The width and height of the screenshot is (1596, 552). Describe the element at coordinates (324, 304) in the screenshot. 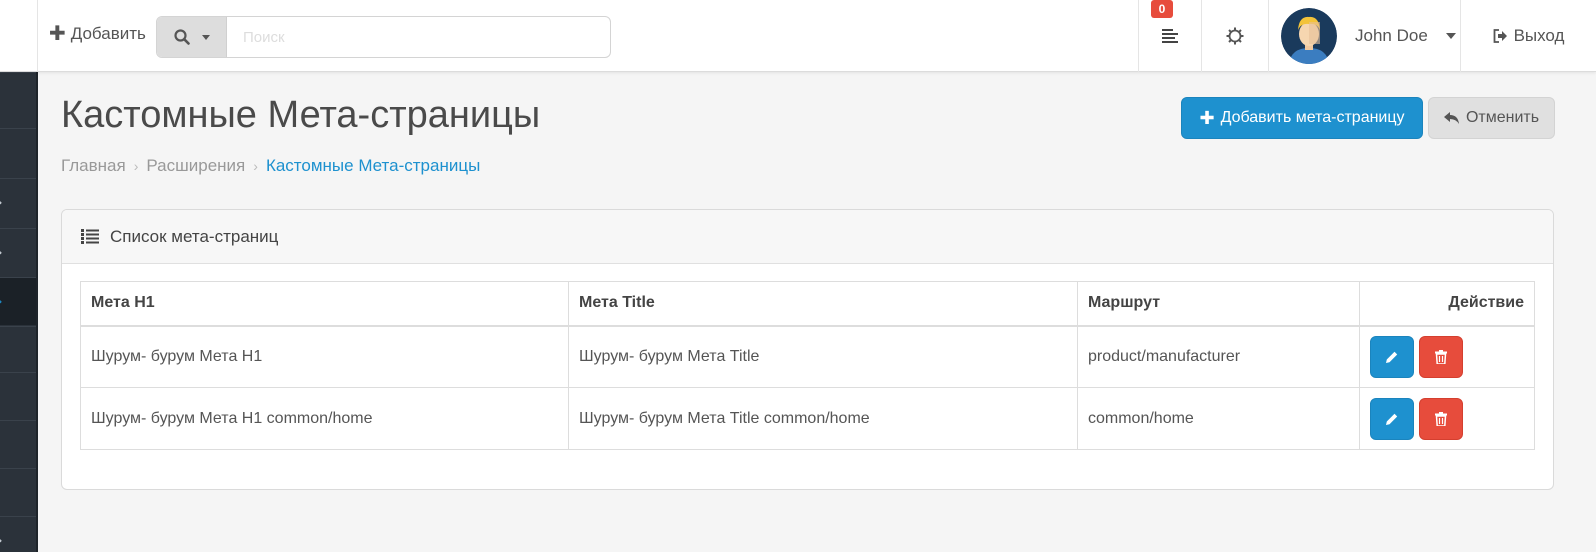

I see `column-header-h1: Мета H1` at that location.